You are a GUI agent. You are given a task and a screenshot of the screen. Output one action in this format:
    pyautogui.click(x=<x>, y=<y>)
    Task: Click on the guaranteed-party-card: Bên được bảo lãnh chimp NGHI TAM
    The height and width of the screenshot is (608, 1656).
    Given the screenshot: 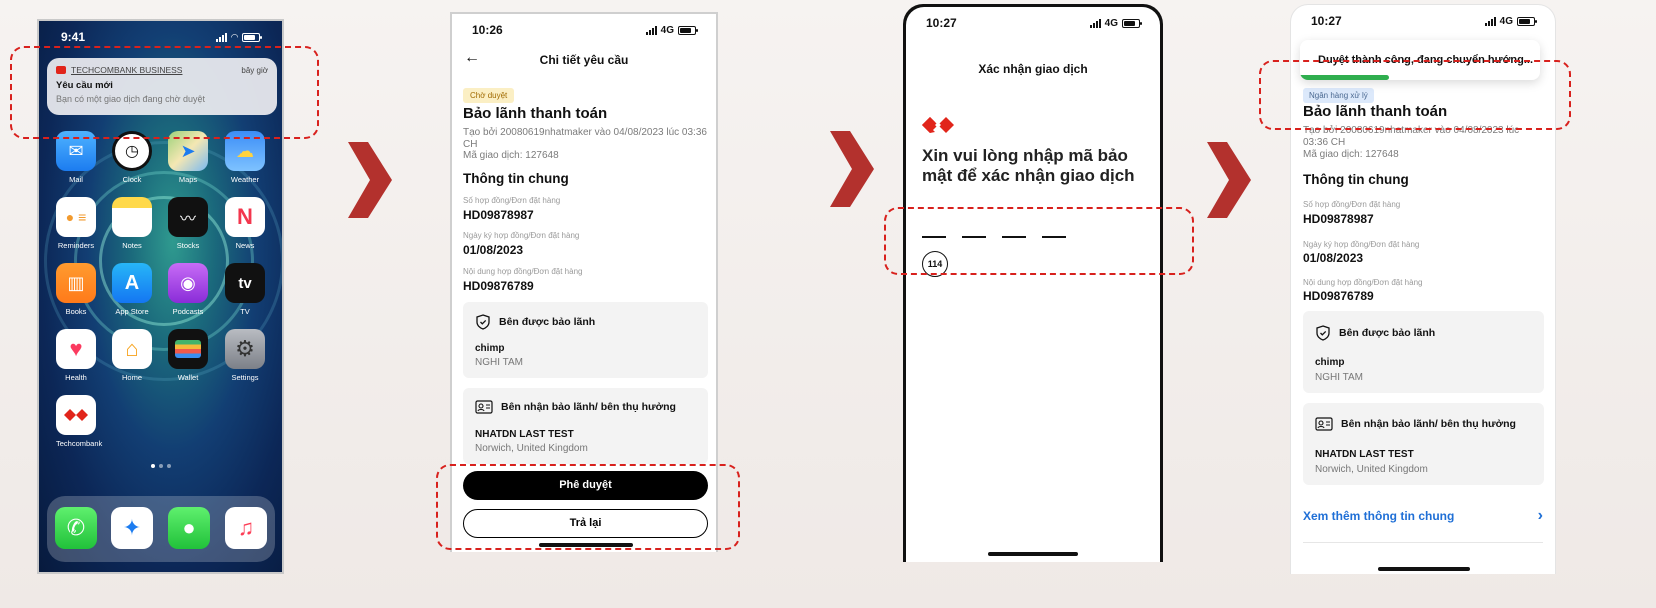 What is the action you would take?
    pyautogui.click(x=585, y=340)
    